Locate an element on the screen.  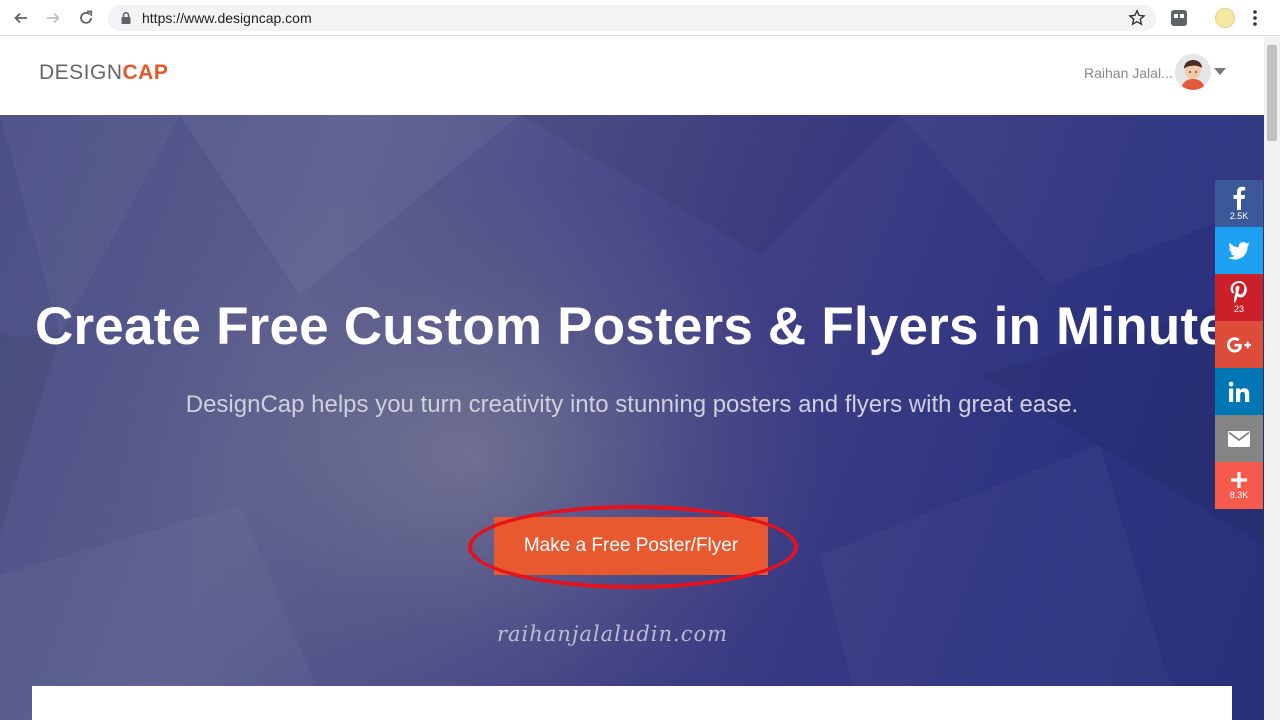
back-arrow-icon is located at coordinates (20, 18).